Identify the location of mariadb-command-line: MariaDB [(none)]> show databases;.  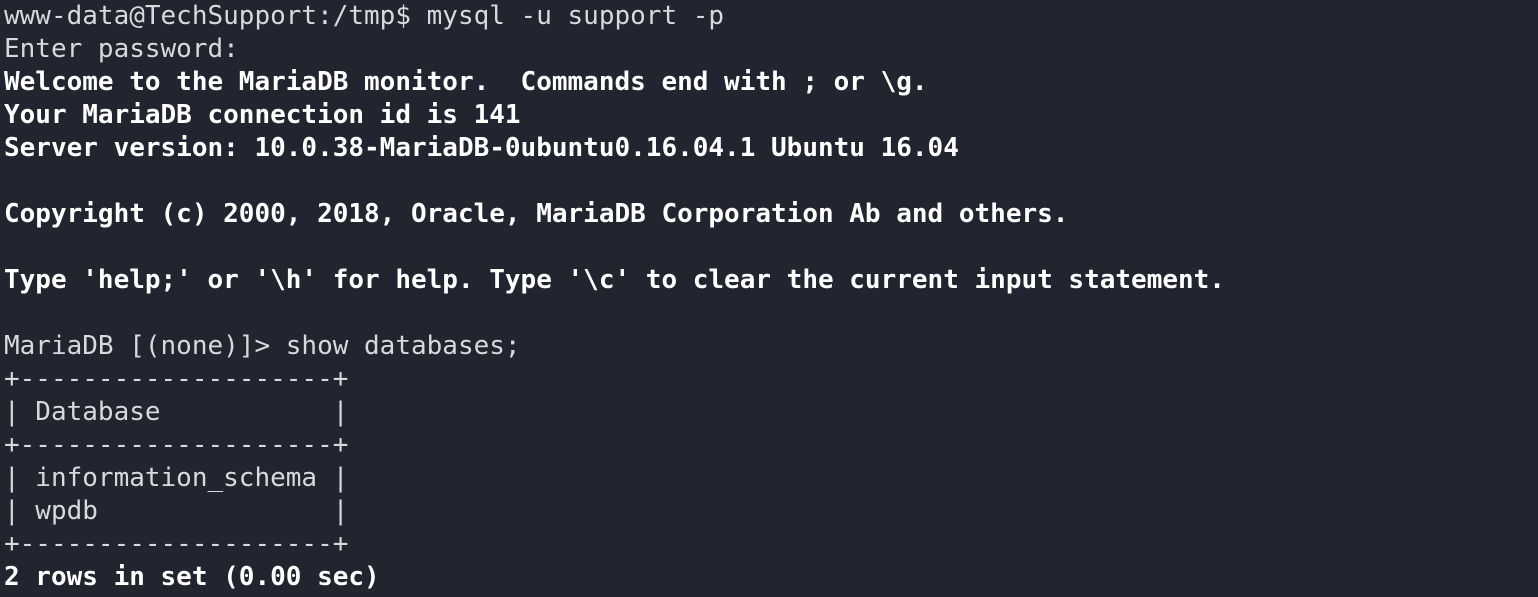
(771, 346).